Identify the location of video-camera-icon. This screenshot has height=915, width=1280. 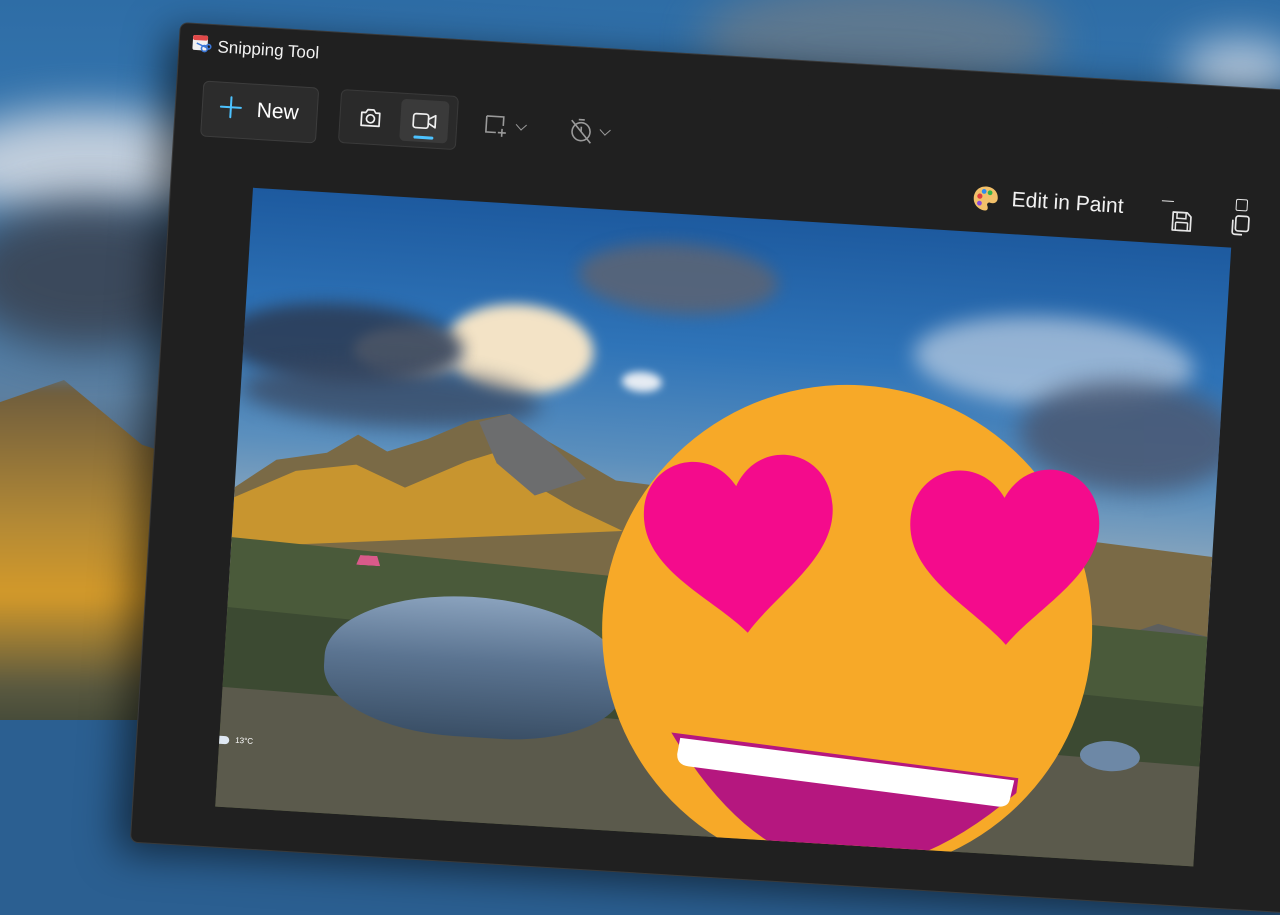
(424, 121).